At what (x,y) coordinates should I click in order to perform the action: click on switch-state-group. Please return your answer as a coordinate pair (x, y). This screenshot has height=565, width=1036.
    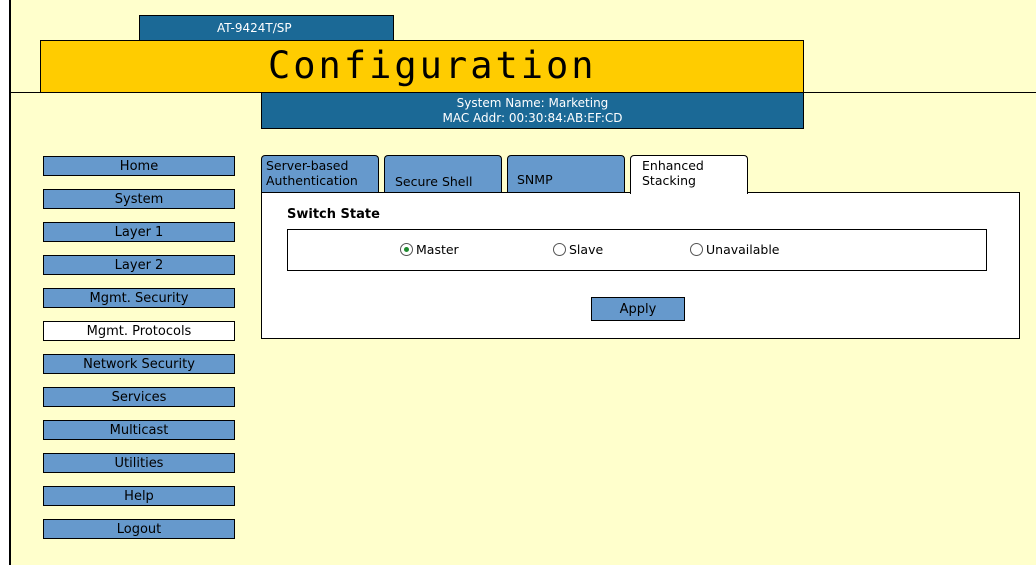
    Looking at the image, I should click on (637, 250).